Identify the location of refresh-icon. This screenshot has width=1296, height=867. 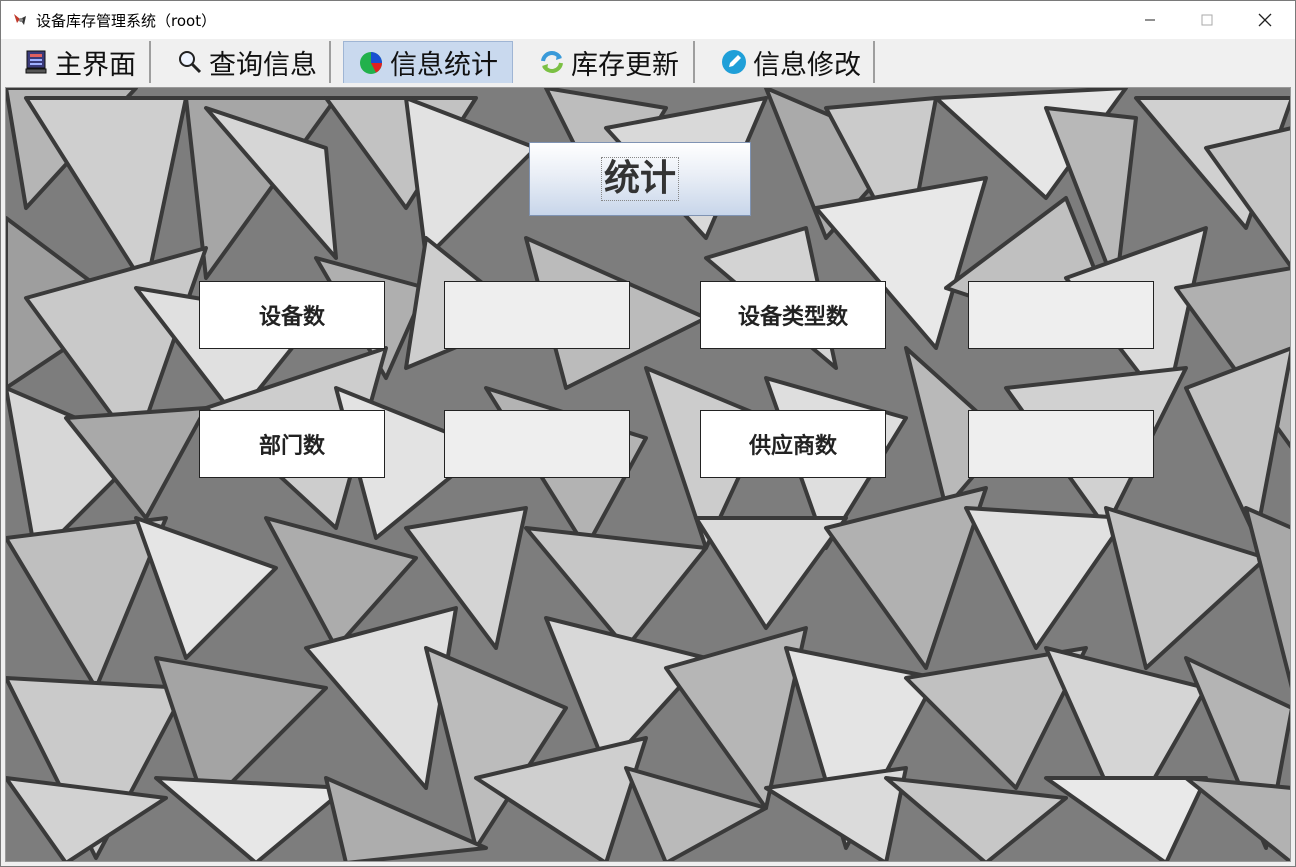
(552, 62).